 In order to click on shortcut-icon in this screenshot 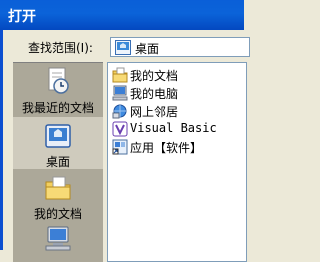, I will do `click(120, 147)`.